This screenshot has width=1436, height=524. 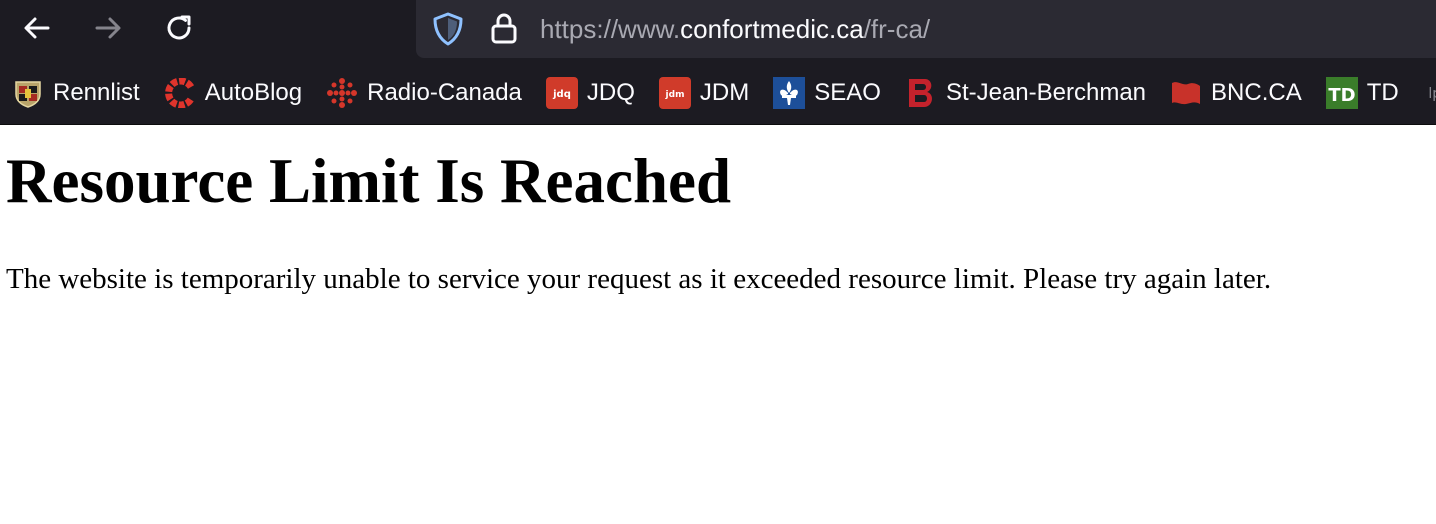 I want to click on lock-icon, so click(x=504, y=28).